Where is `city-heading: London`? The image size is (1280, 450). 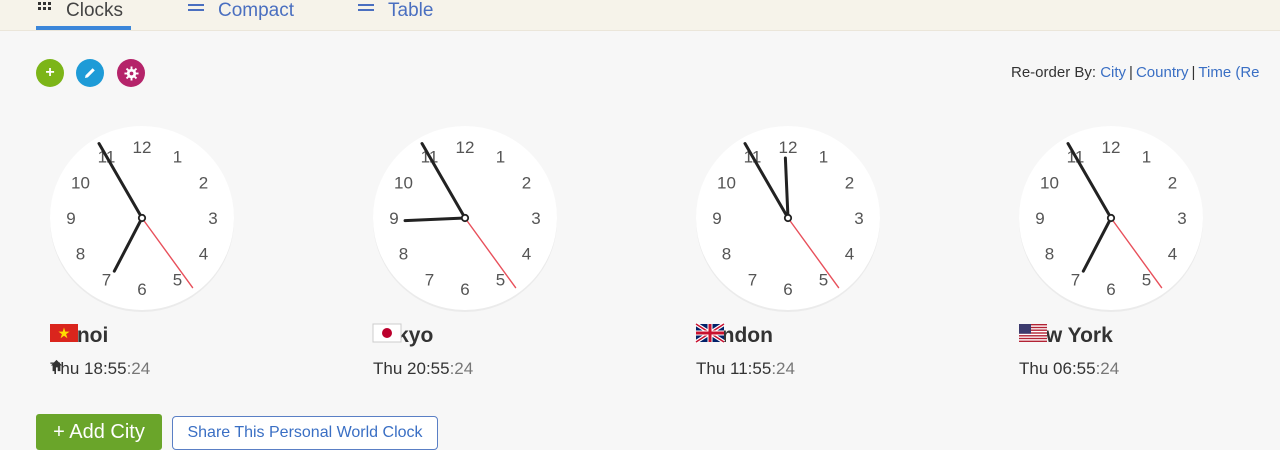
city-heading: London is located at coordinates (733, 335).